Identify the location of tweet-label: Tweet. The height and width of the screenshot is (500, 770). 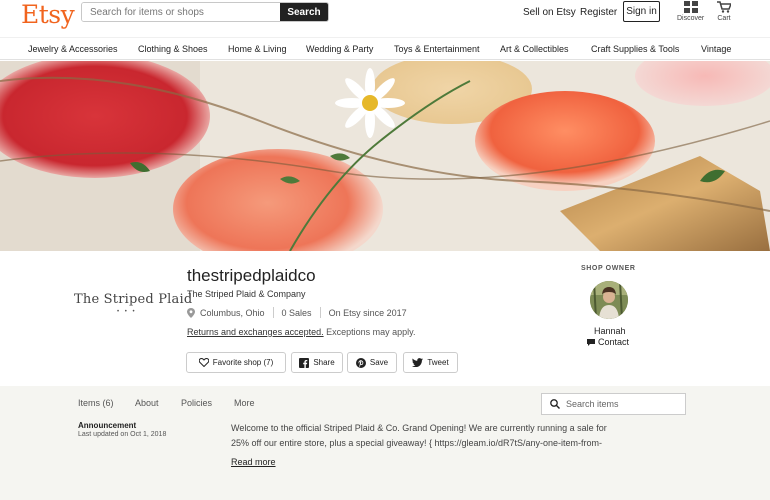
(438, 362).